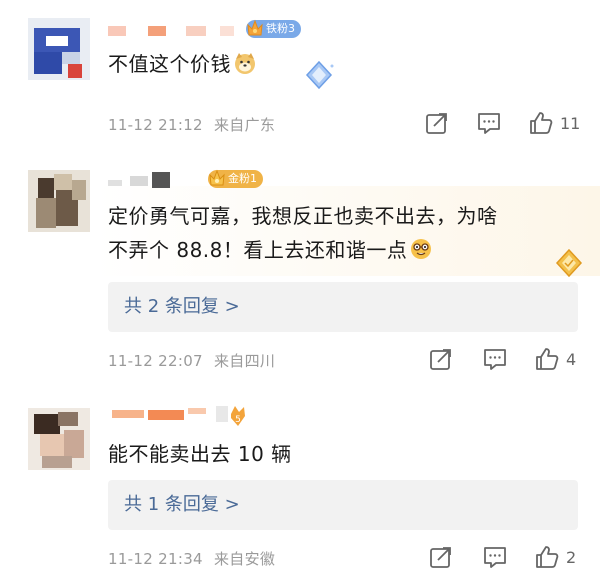 The image size is (600, 573). What do you see at coordinates (244, 125) in the screenshot?
I see `location: 来自广东` at bounding box center [244, 125].